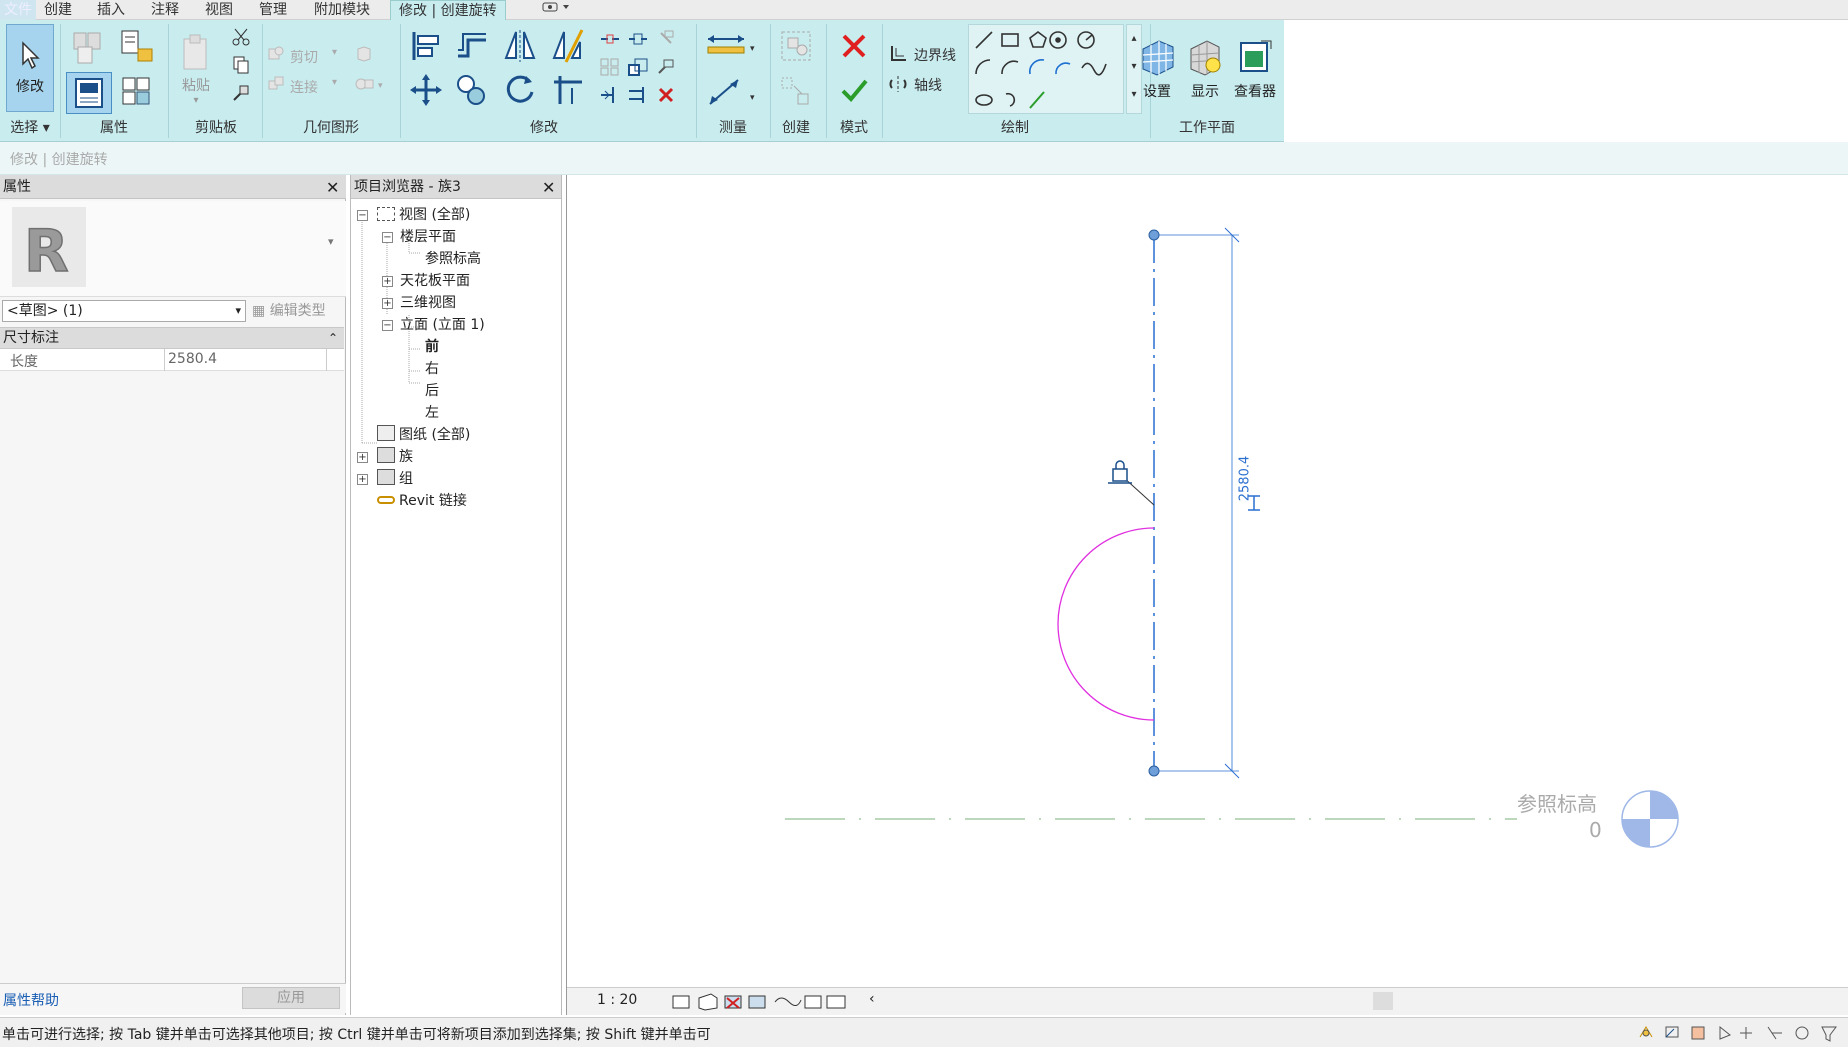 The width and height of the screenshot is (1848, 1047). Describe the element at coordinates (1595, 830) in the screenshot. I see `level-elevation: 0` at that location.